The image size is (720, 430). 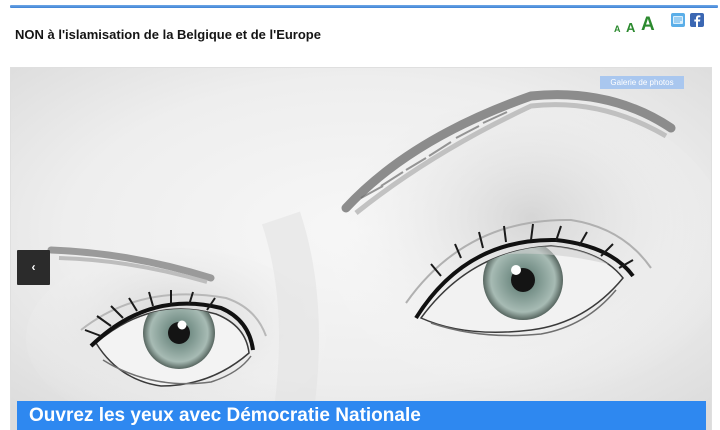 What do you see at coordinates (364, 6) in the screenshot?
I see `top-divider` at bounding box center [364, 6].